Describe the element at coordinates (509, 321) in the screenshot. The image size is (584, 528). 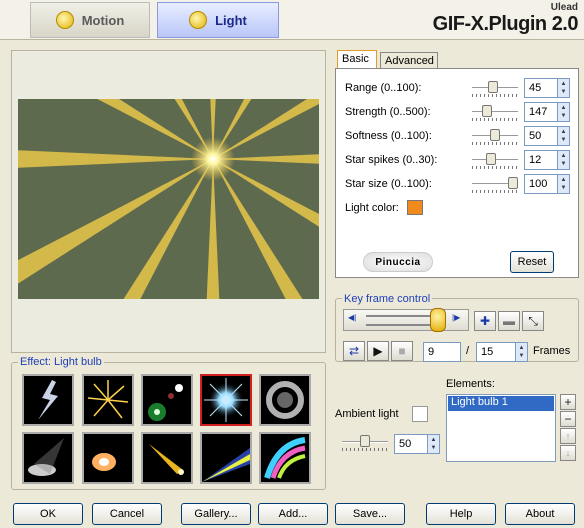
I see `remove-keyframe-icon: ▬` at that location.